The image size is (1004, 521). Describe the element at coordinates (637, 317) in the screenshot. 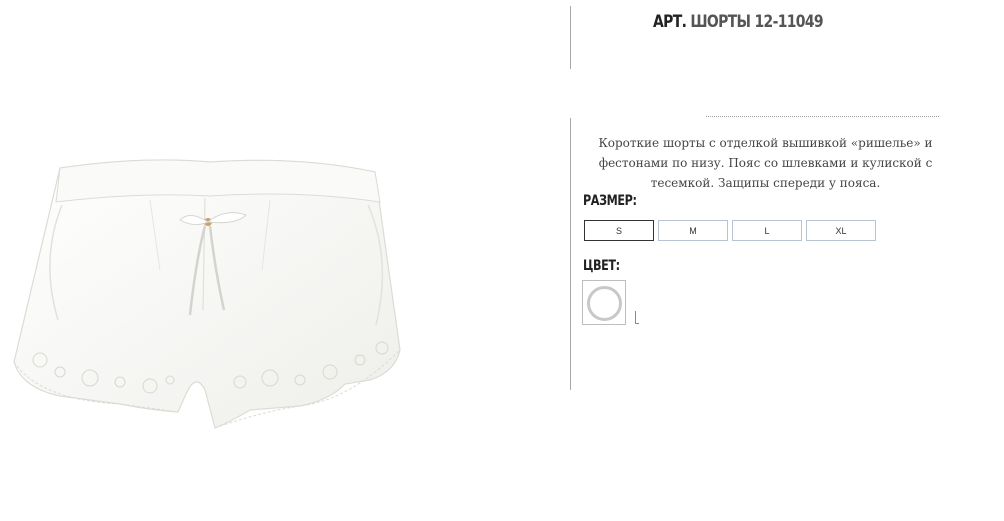

I see `selected-marker-icon` at that location.